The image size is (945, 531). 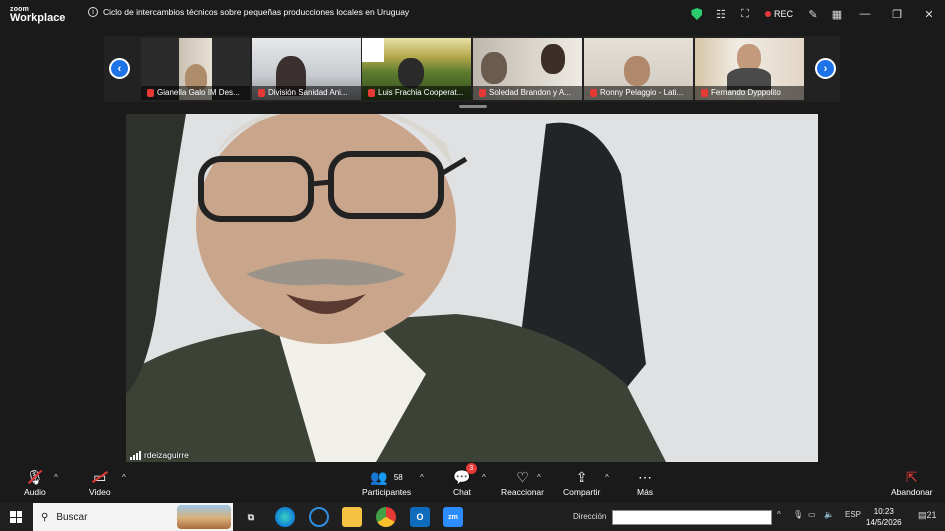 I want to click on windows-start-icon, so click(x=16, y=517).